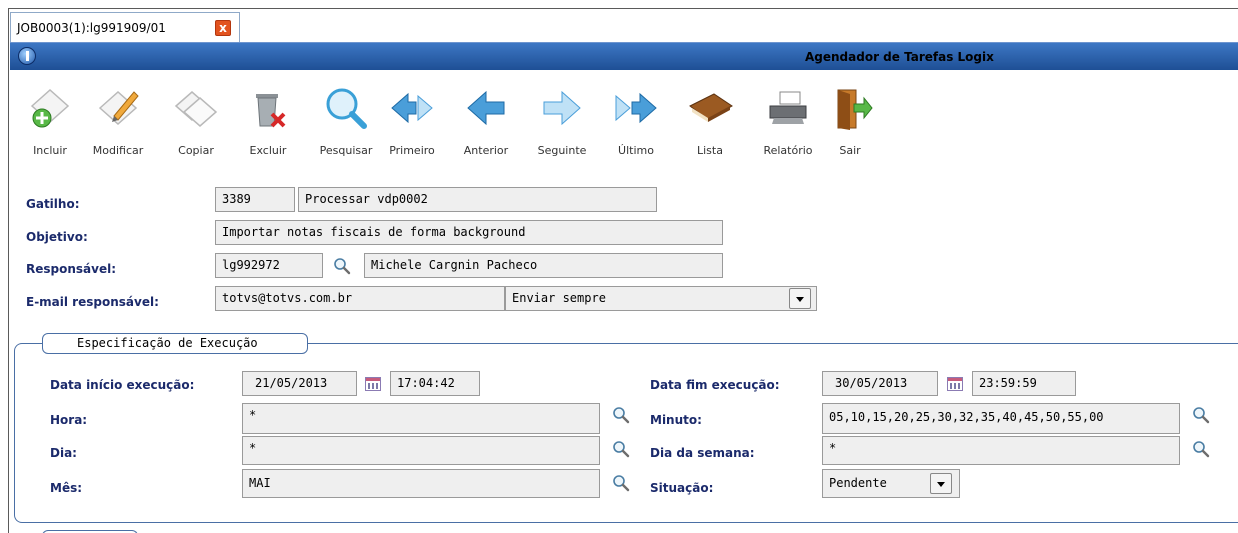 This screenshot has height=533, width=1238. What do you see at coordinates (346, 108) in the screenshot?
I see `search-icon` at bounding box center [346, 108].